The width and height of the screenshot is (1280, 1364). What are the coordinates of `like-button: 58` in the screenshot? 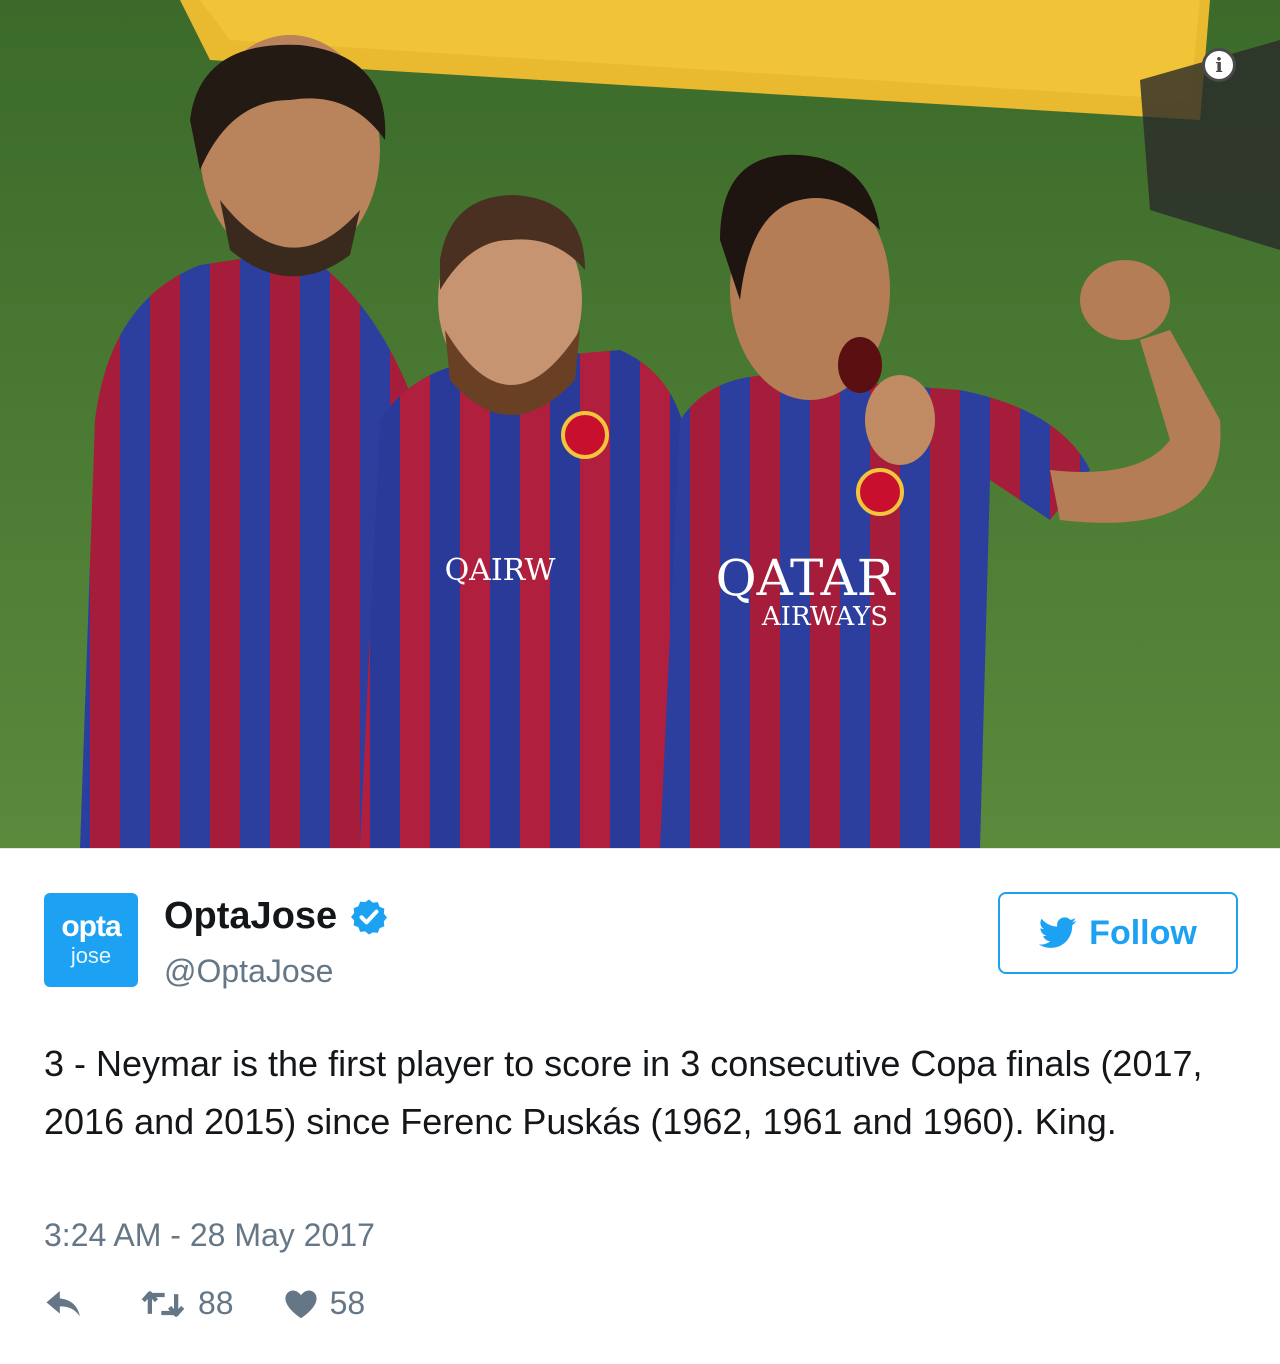 It's located at (325, 1303).